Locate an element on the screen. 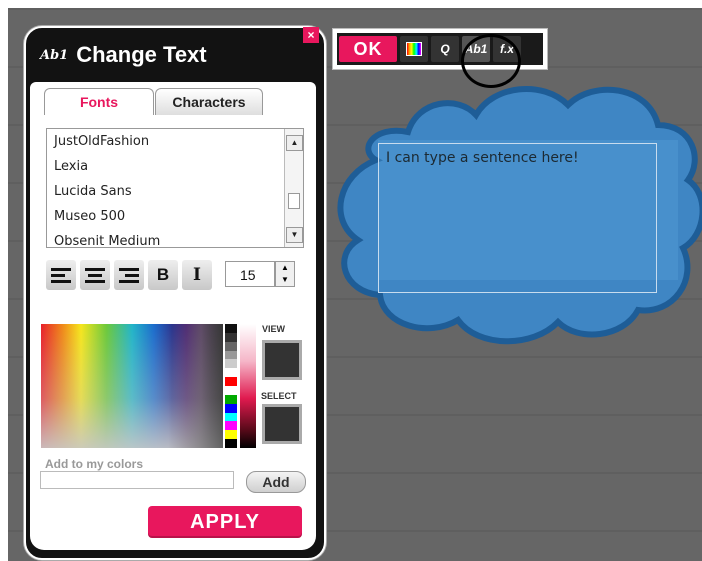 Image resolution: width=702 pixels, height=561 pixels. text-entry-box: I can type a sentence here! is located at coordinates (517, 218).